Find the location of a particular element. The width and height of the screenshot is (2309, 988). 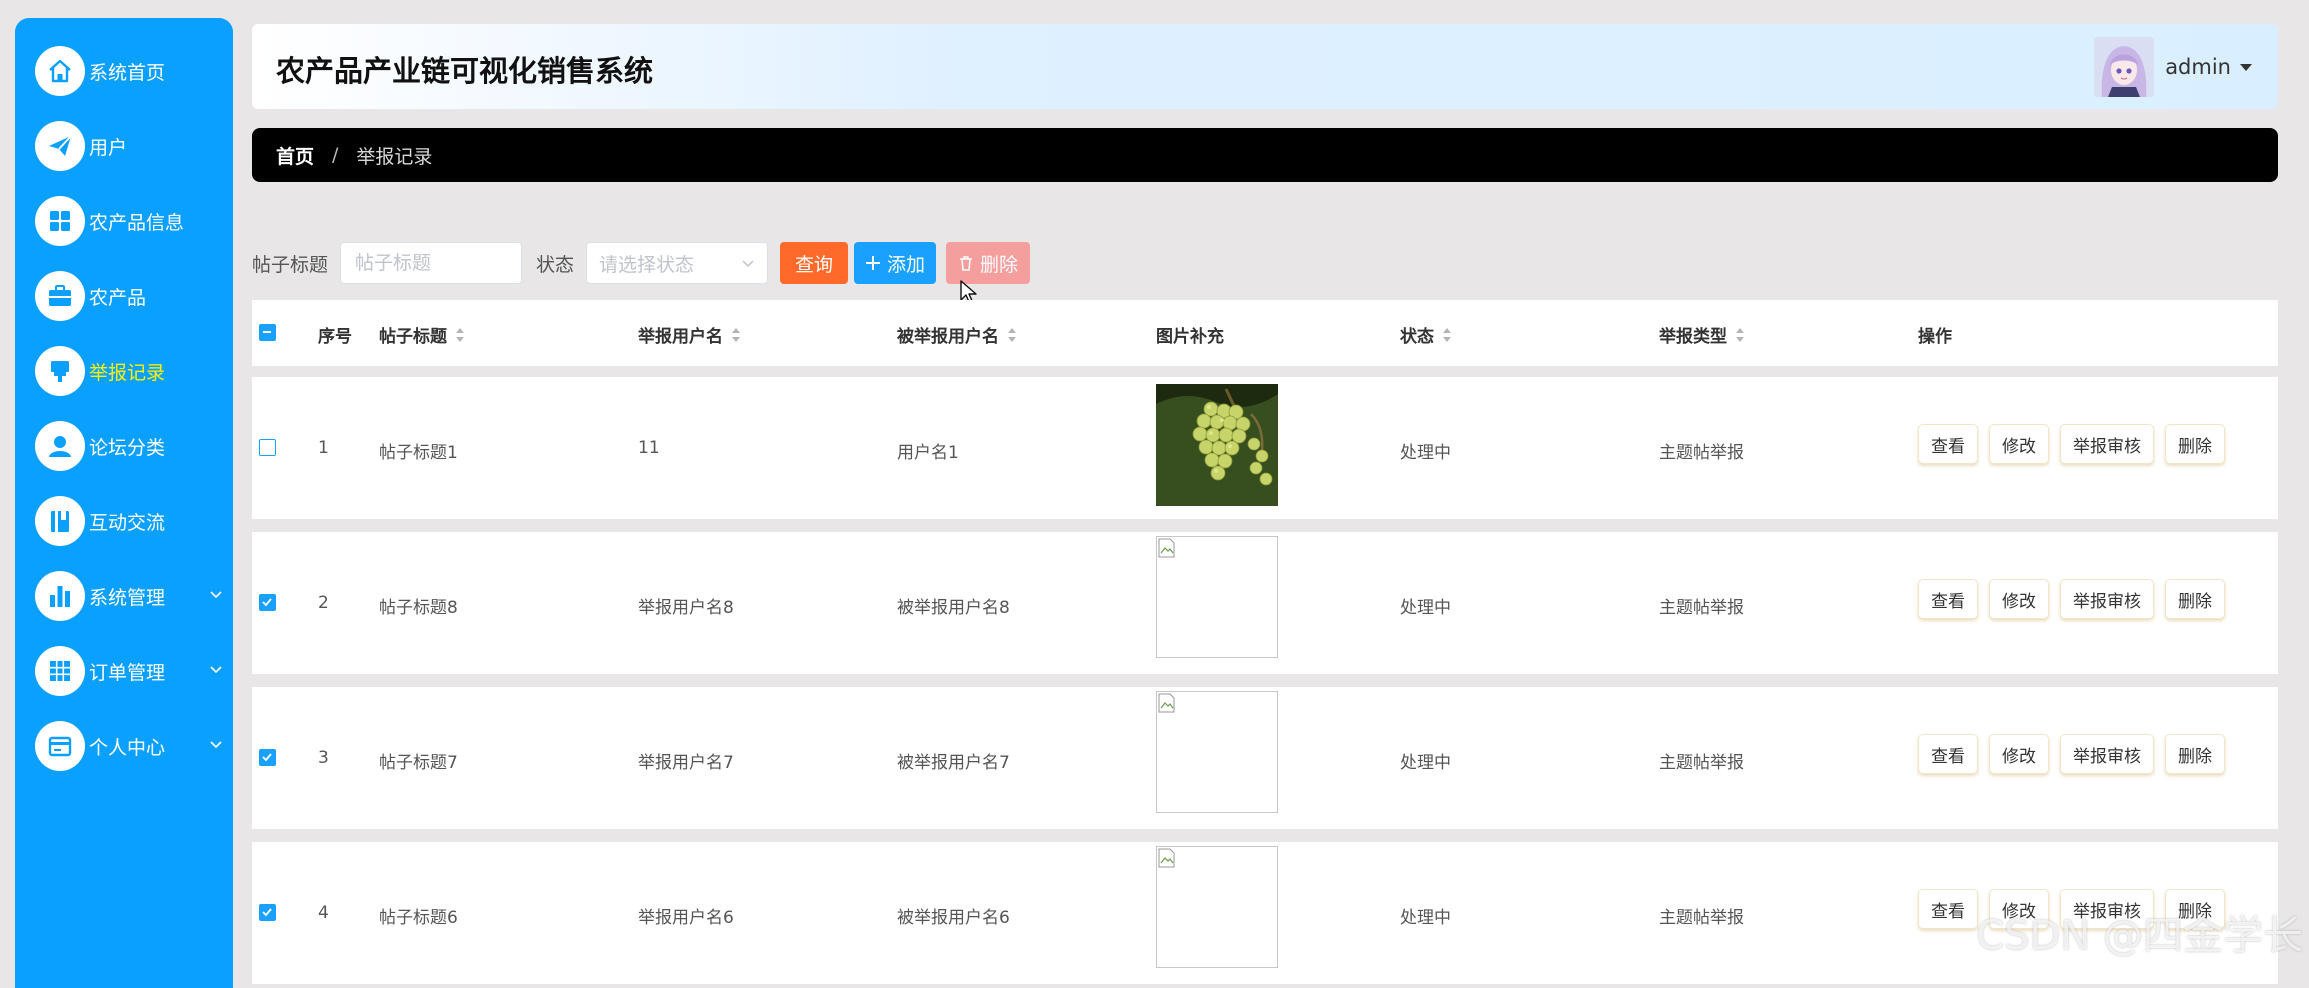

cell-index: 2 is located at coordinates (323, 603).